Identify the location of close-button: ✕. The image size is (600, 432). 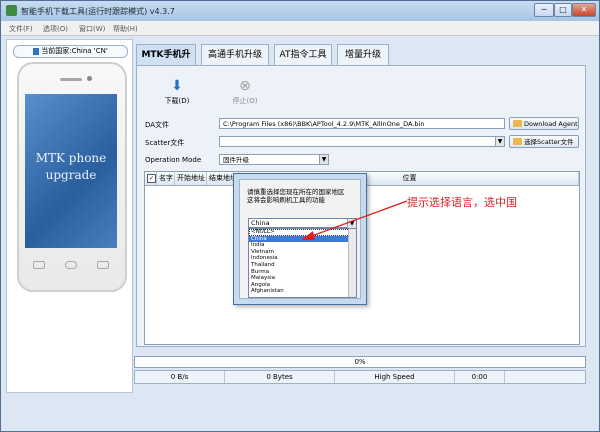
(584, 10).